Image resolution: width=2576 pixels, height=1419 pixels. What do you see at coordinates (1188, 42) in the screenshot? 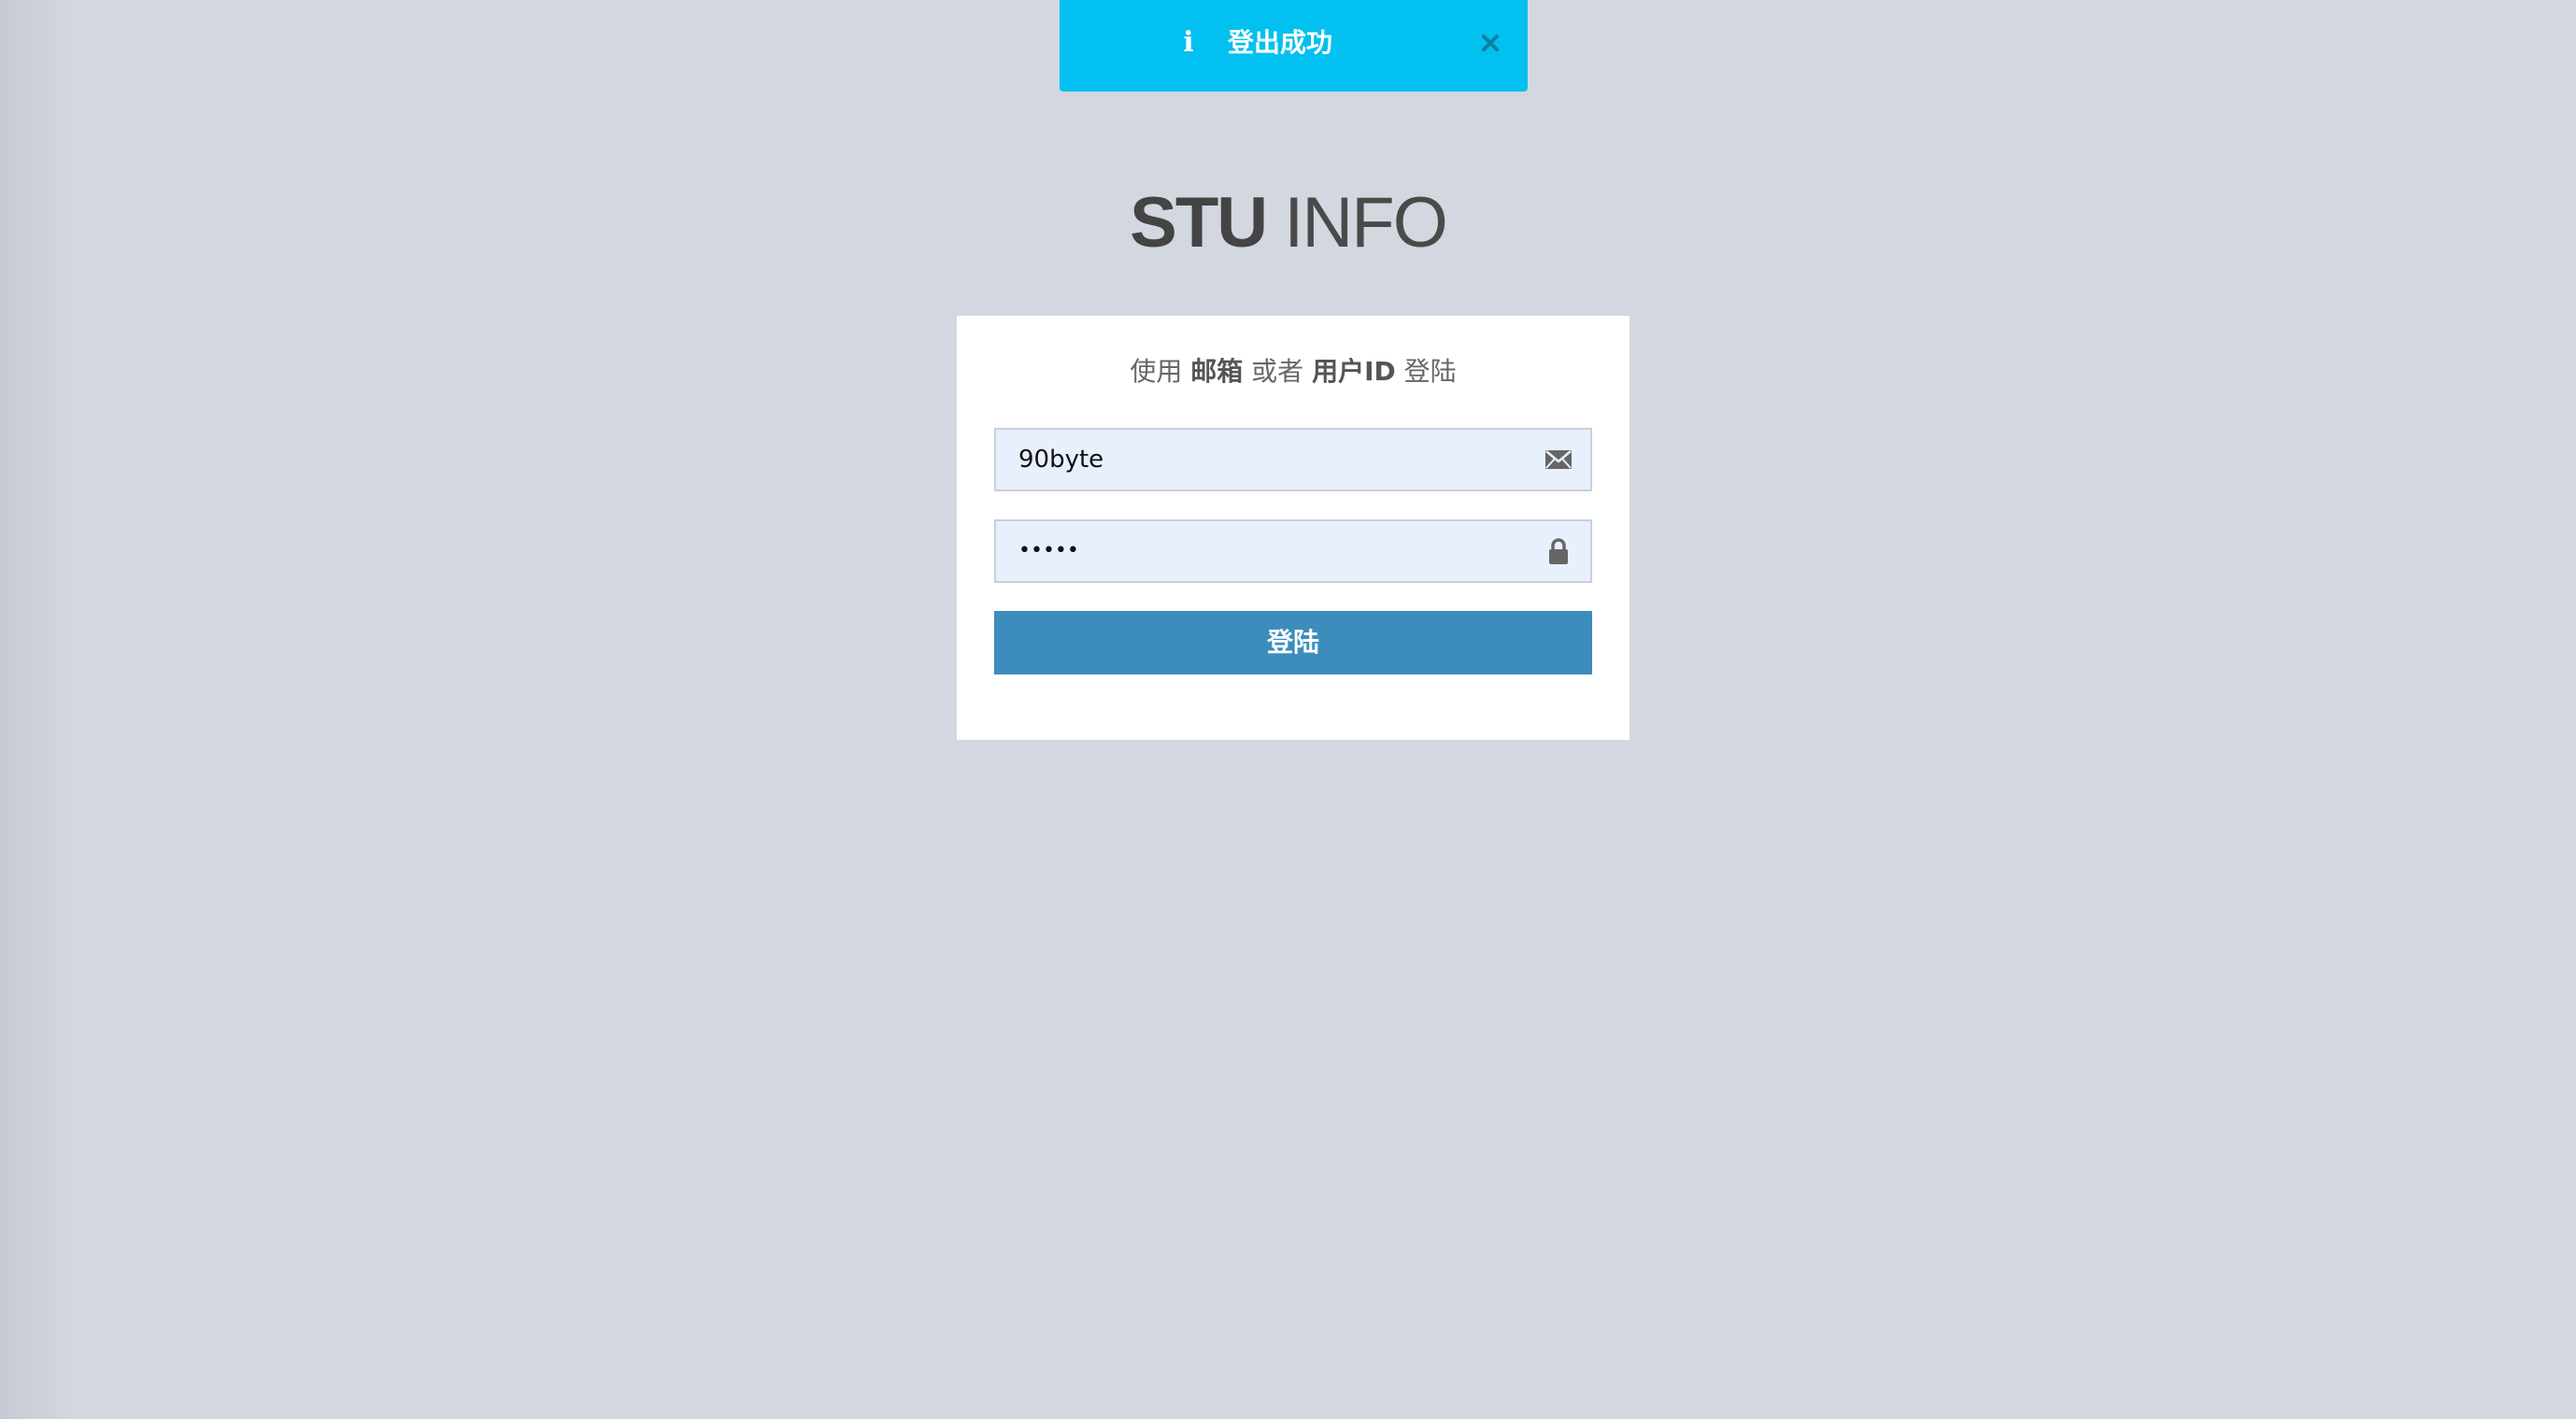
I see `info-icon: i` at bounding box center [1188, 42].